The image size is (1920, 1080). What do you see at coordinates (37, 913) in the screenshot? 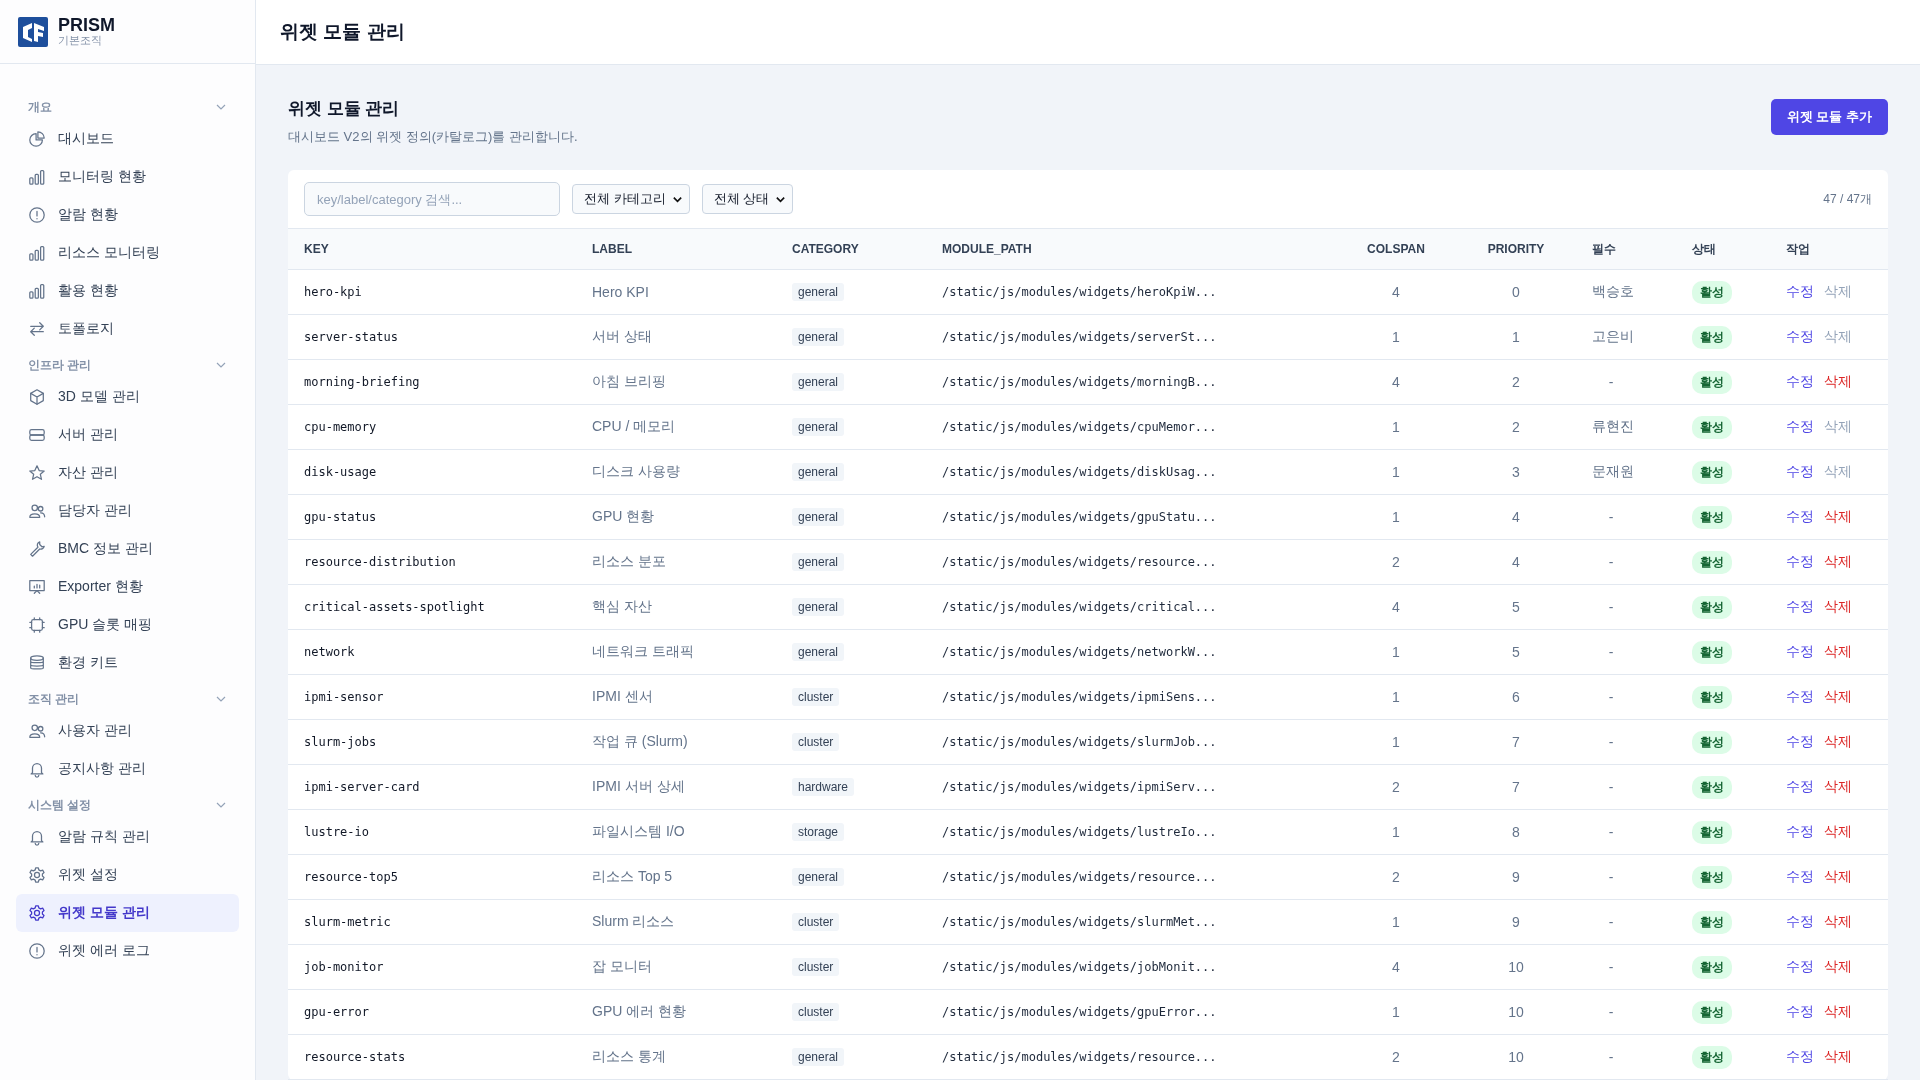
I see `settings-icon` at bounding box center [37, 913].